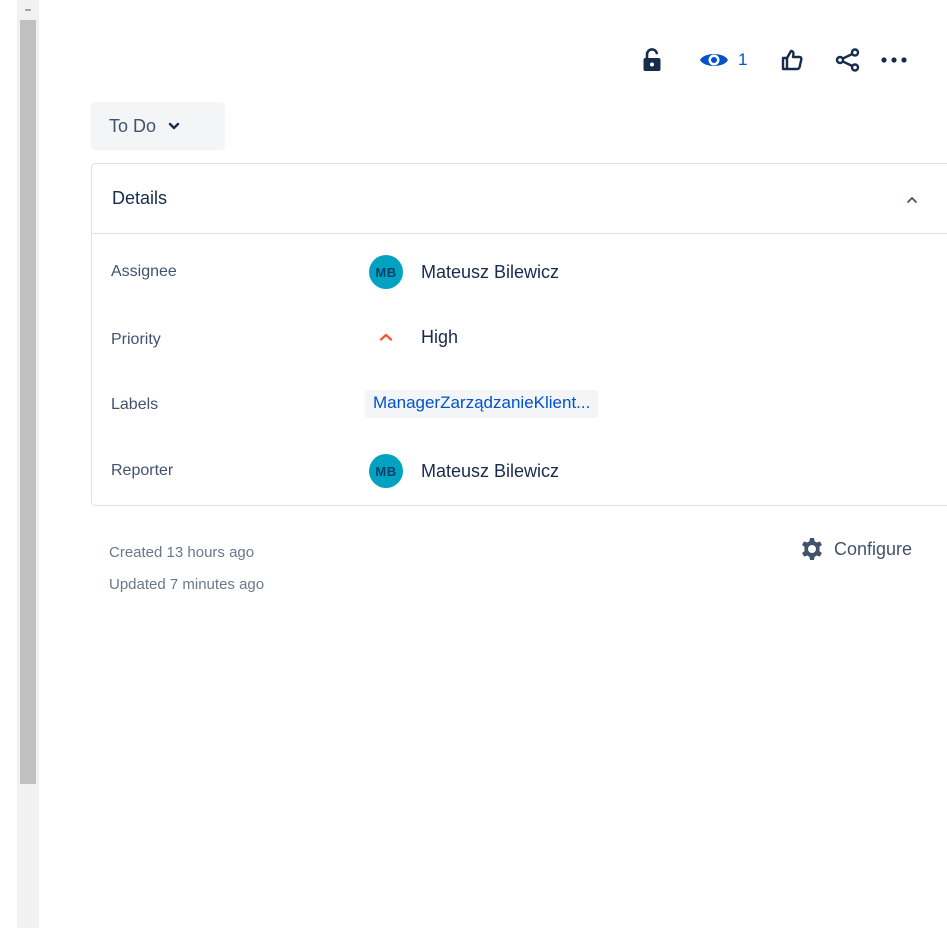 Image resolution: width=947 pixels, height=928 pixels. I want to click on assignee-value: MB Mateusz Bilewicz, so click(464, 272).